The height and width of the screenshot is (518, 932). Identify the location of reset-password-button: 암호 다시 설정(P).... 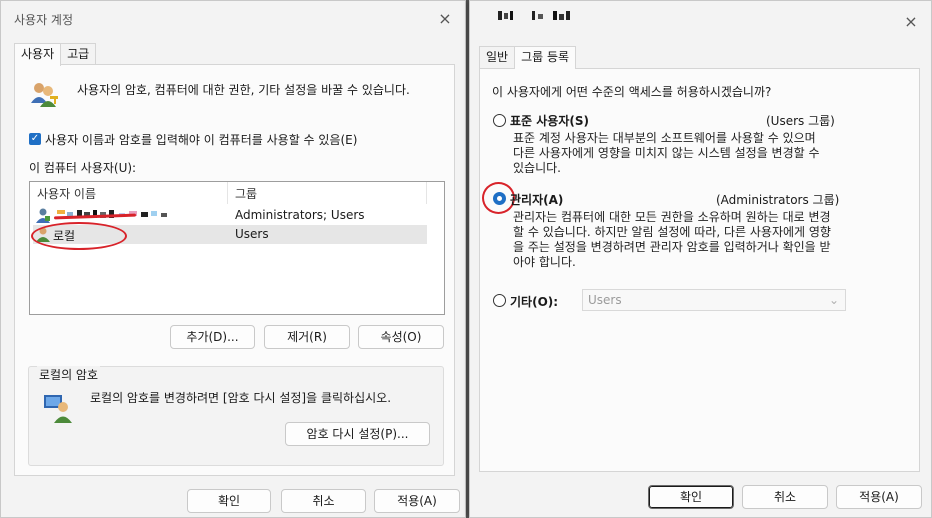
(357, 434).